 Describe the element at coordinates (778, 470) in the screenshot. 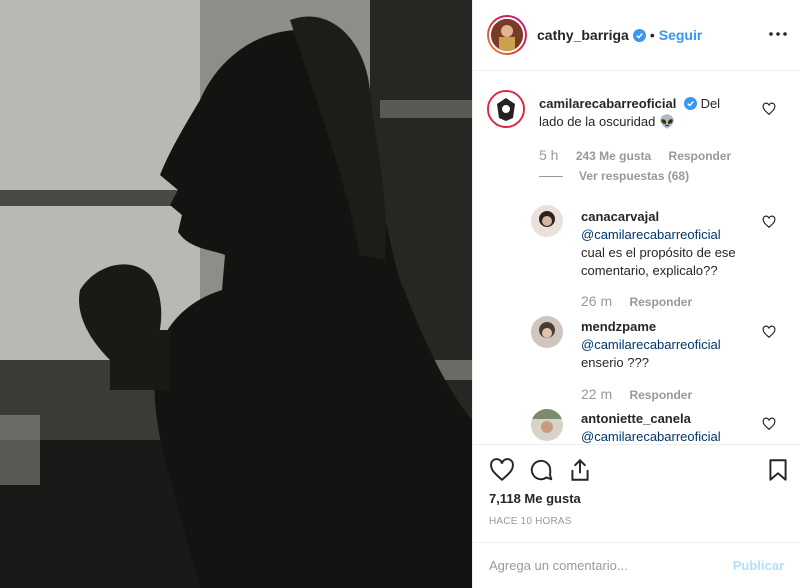

I see `save-bookmark-icon` at that location.